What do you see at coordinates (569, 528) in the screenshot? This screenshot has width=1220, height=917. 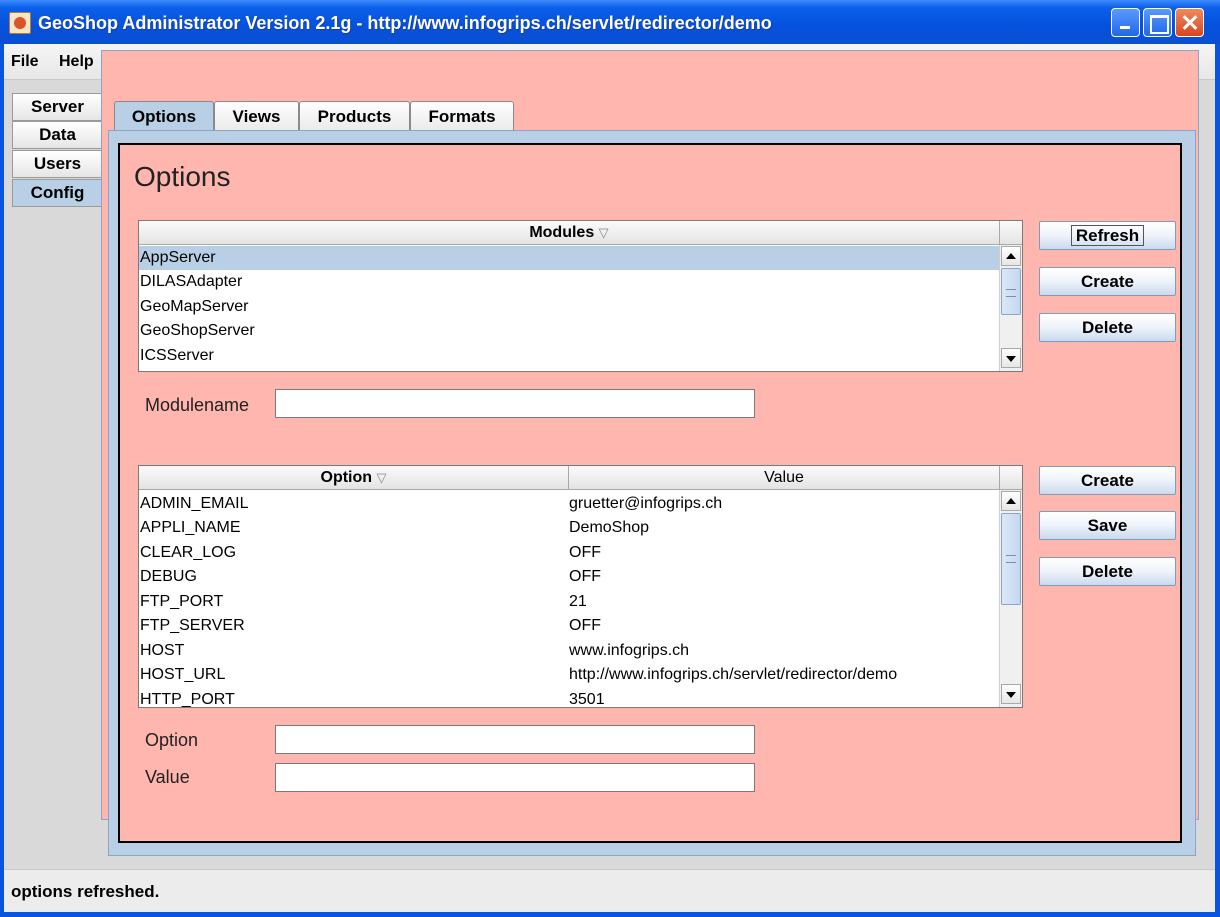 I see `option-row: APPLI_NAME DemoShop` at bounding box center [569, 528].